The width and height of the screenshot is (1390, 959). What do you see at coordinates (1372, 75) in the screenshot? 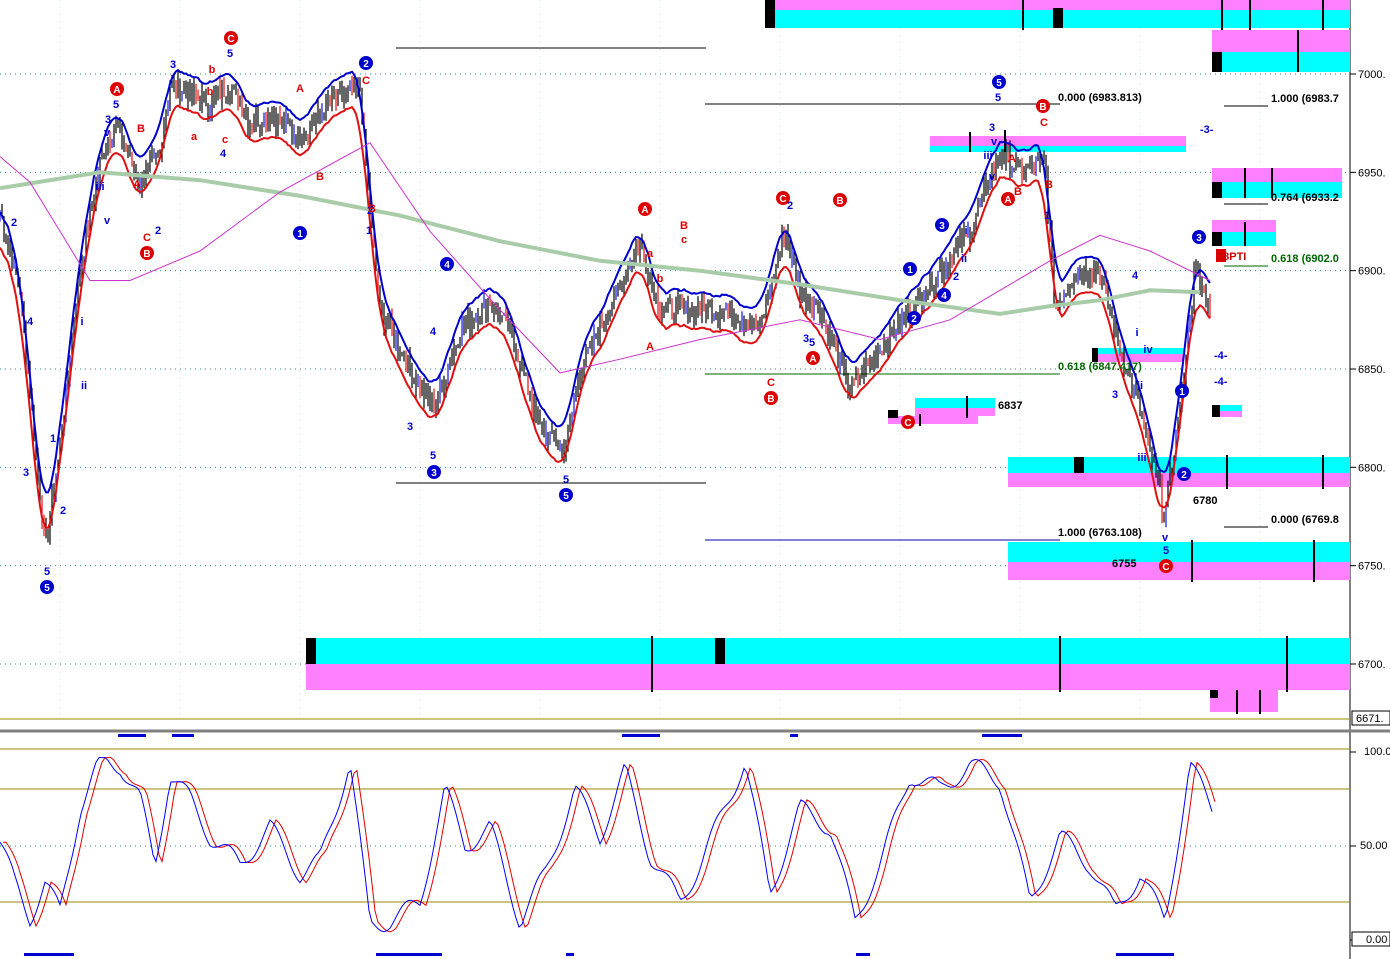
I see `y-tick-label: 7000.` at bounding box center [1372, 75].